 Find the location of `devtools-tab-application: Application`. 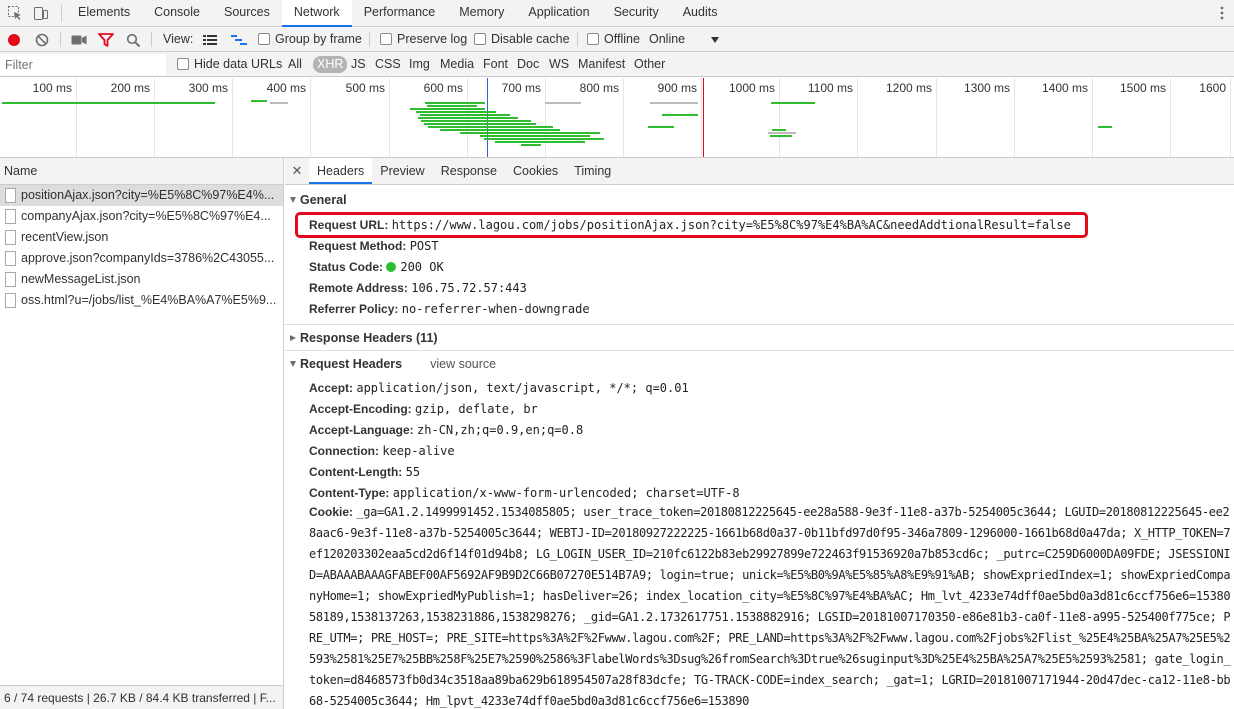

devtools-tab-application: Application is located at coordinates (558, 13).